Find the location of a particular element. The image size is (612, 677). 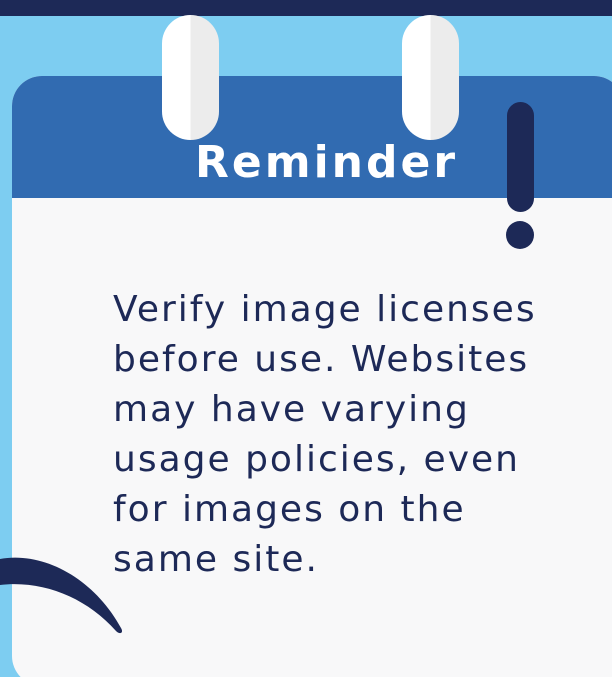

binder-ring-left is located at coordinates (190, 77).